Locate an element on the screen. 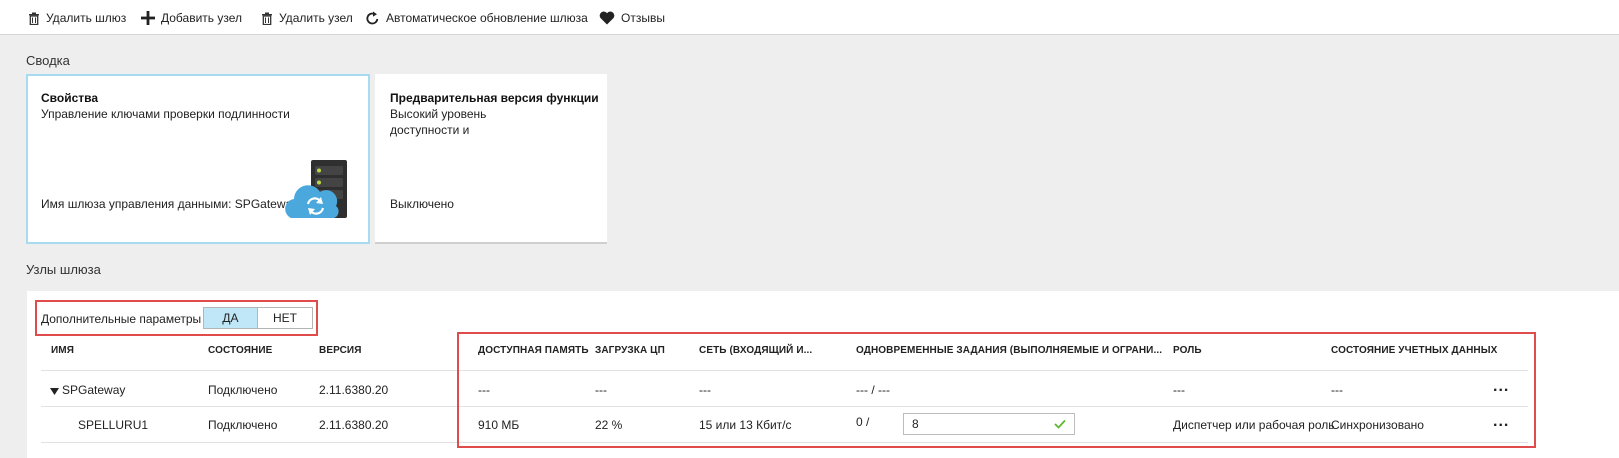  feedback-label: Отзывы is located at coordinates (643, 18).